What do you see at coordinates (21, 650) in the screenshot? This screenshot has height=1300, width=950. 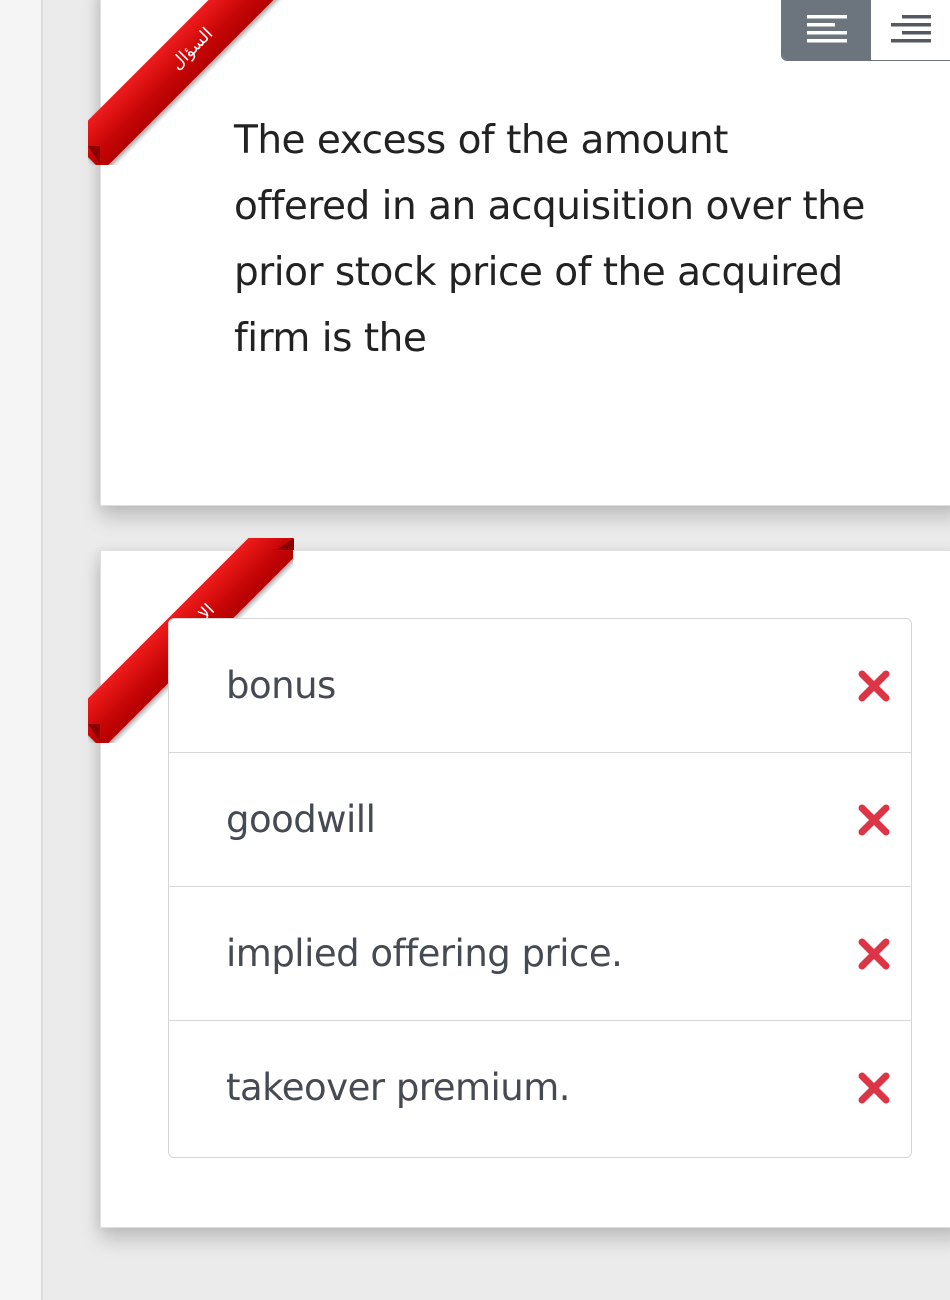 I see `left-margin-strip` at bounding box center [21, 650].